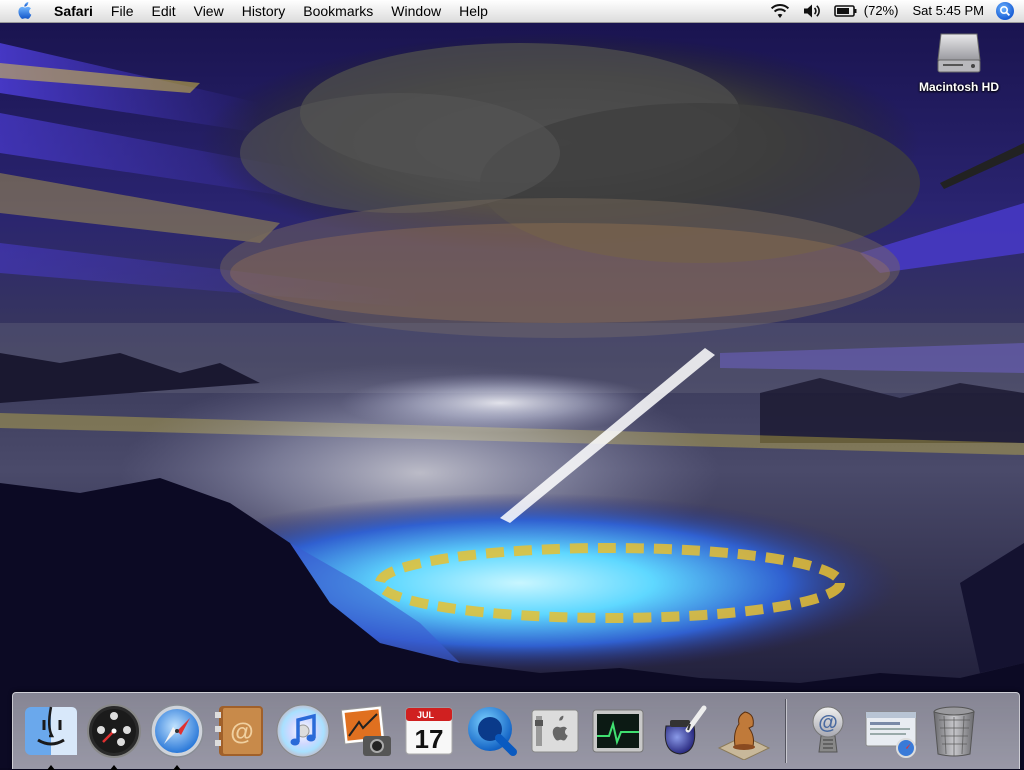 The height and width of the screenshot is (770, 1024). I want to click on iphoto-icon, so click(365, 730).